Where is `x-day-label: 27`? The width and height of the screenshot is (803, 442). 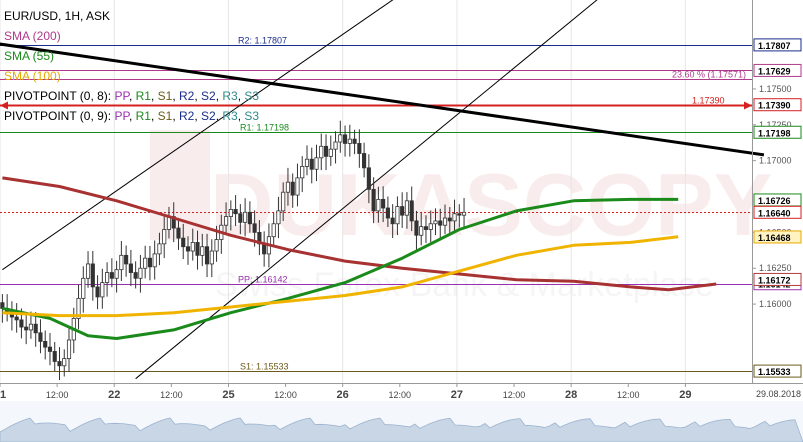 x-day-label: 27 is located at coordinates (457, 395).